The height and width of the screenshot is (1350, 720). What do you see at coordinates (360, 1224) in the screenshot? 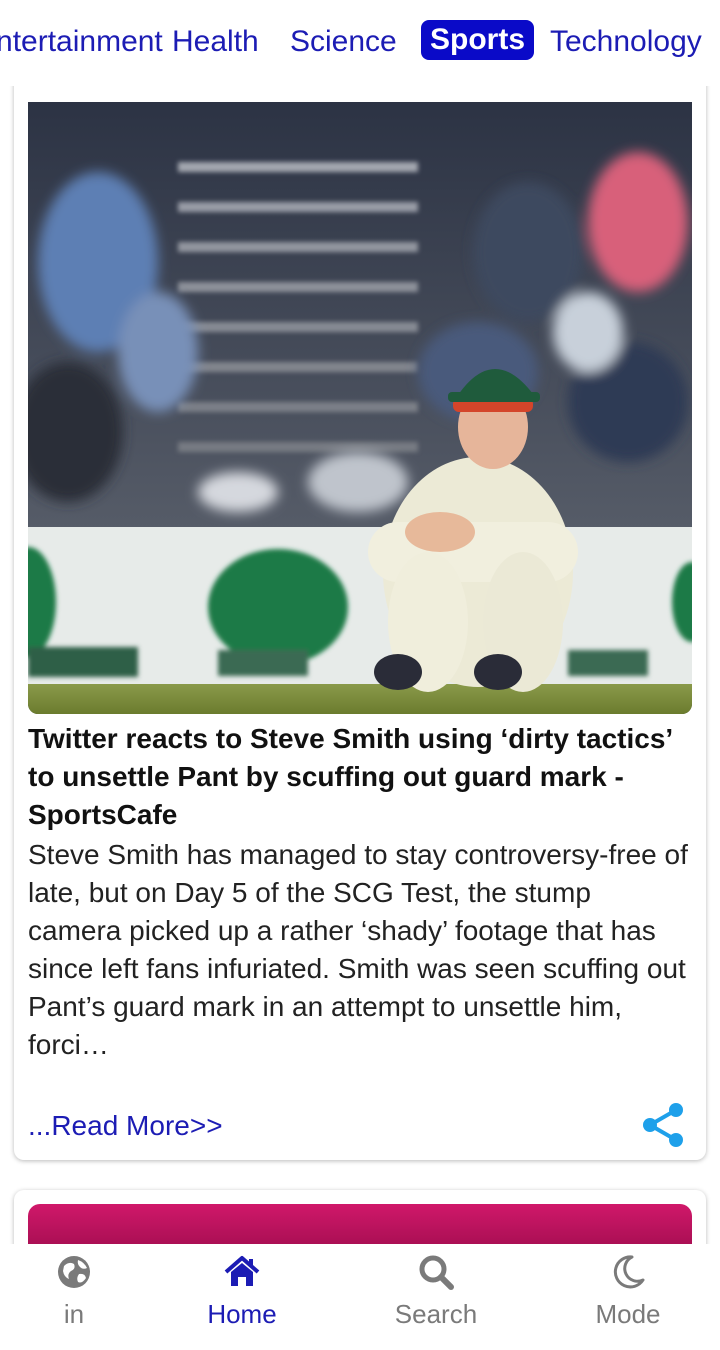
I see `article-image` at bounding box center [360, 1224].